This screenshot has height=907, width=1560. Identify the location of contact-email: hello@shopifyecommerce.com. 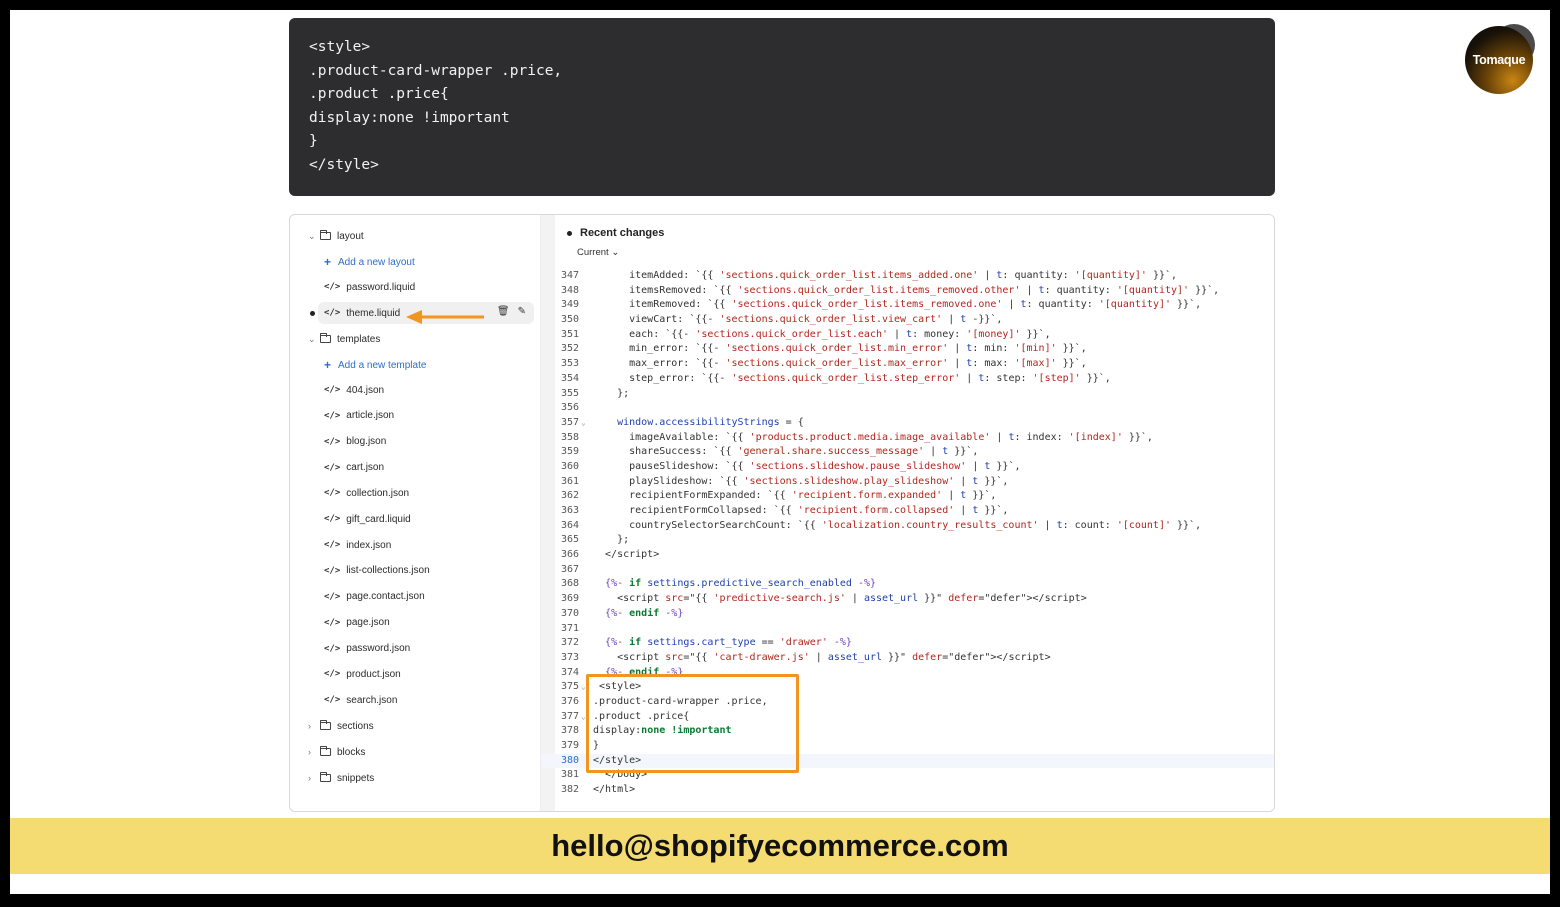
(779, 846).